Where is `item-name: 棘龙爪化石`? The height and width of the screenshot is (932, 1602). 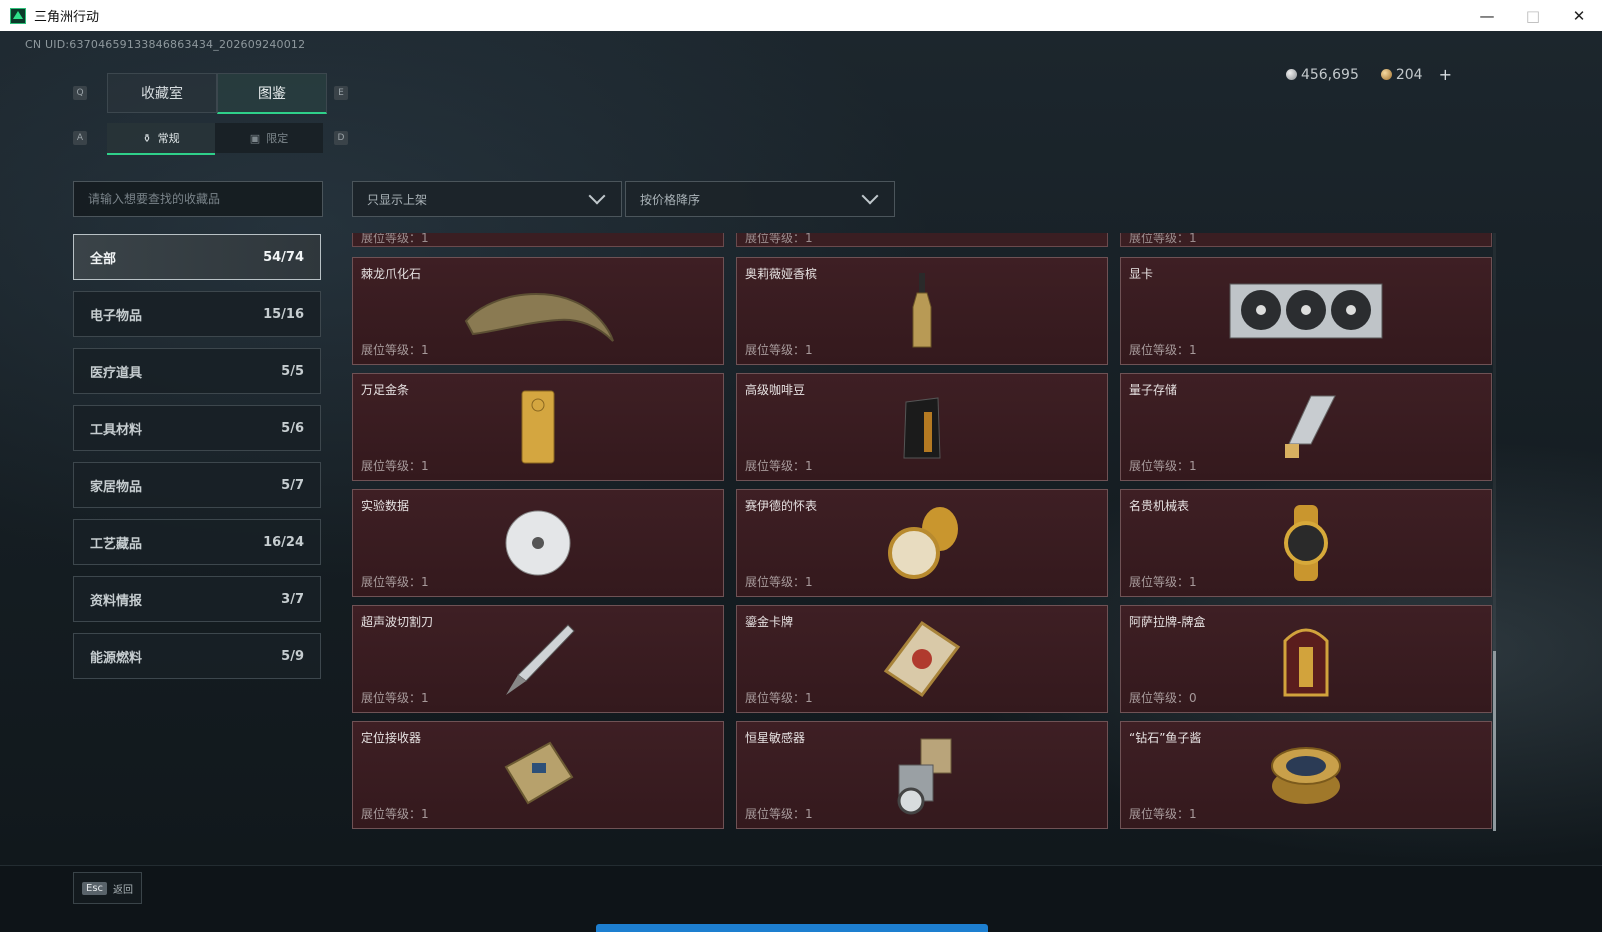
item-name: 棘龙爪化石 is located at coordinates (391, 274).